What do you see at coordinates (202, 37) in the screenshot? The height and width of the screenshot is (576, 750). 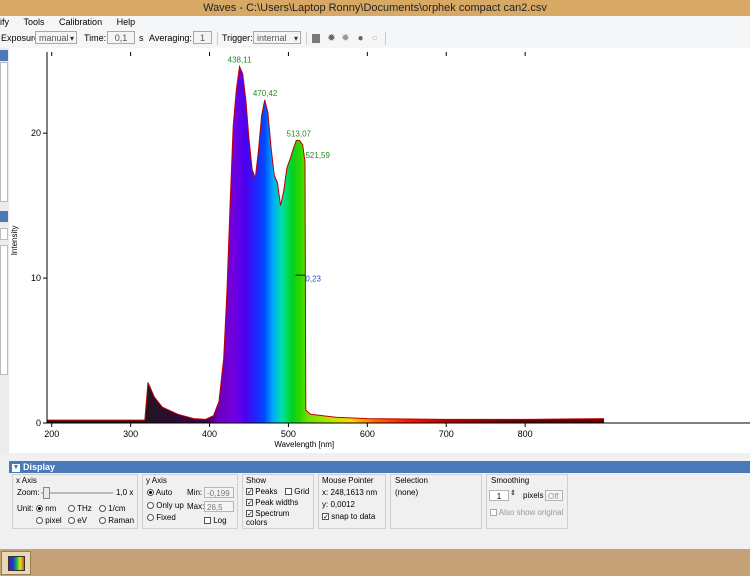 I see `averaging-input: 1` at bounding box center [202, 37].